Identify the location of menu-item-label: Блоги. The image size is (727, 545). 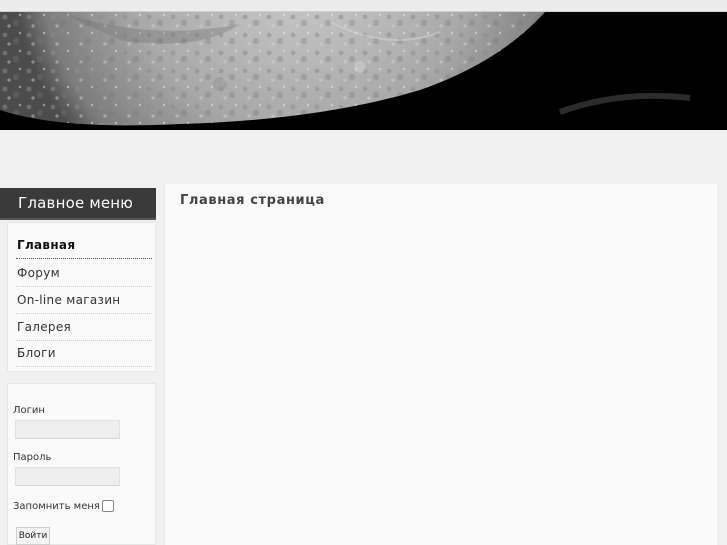
(36, 353).